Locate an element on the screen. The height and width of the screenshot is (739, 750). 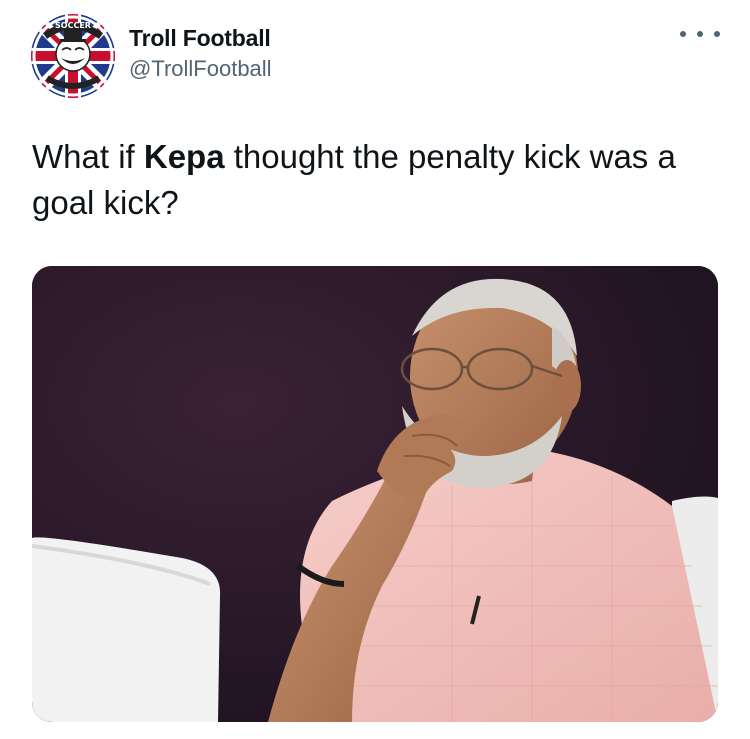
union-jack-troll-icon: SOCCER is located at coordinates (73, 56).